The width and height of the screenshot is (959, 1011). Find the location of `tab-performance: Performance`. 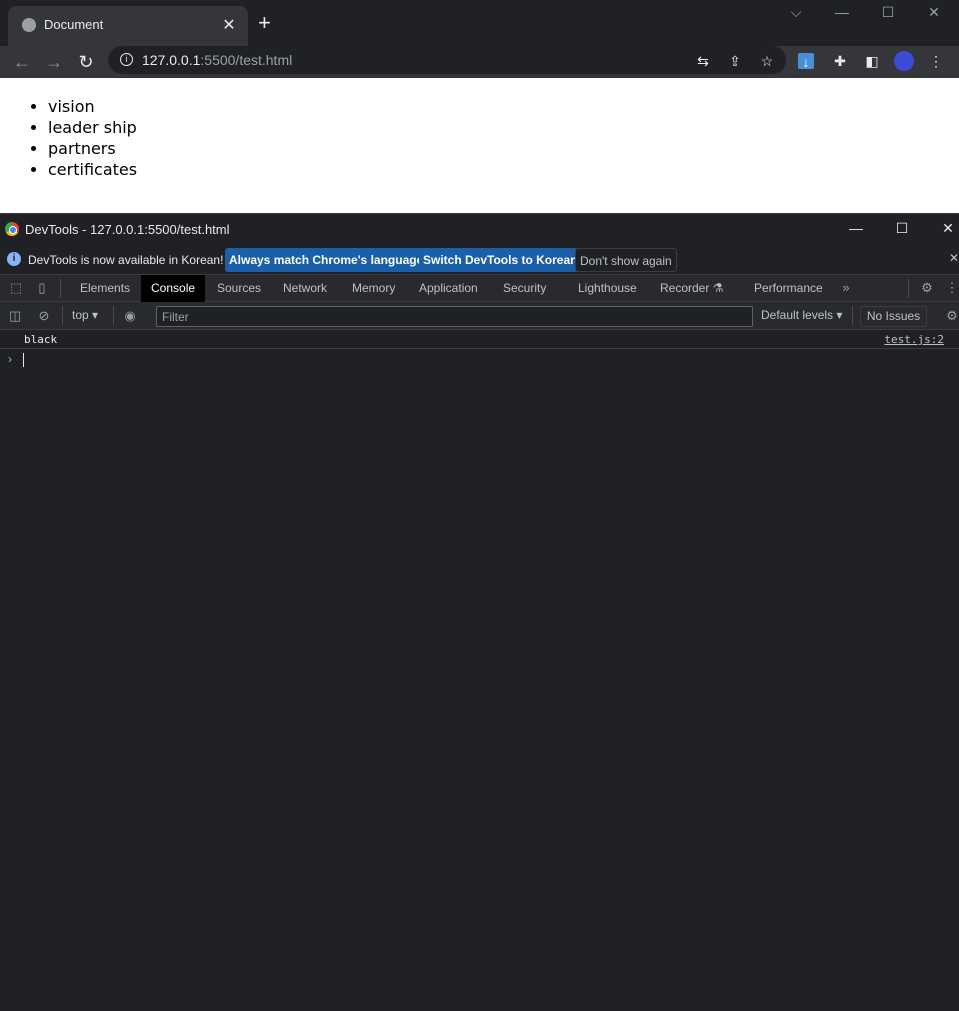

tab-performance: Performance is located at coordinates (788, 288).